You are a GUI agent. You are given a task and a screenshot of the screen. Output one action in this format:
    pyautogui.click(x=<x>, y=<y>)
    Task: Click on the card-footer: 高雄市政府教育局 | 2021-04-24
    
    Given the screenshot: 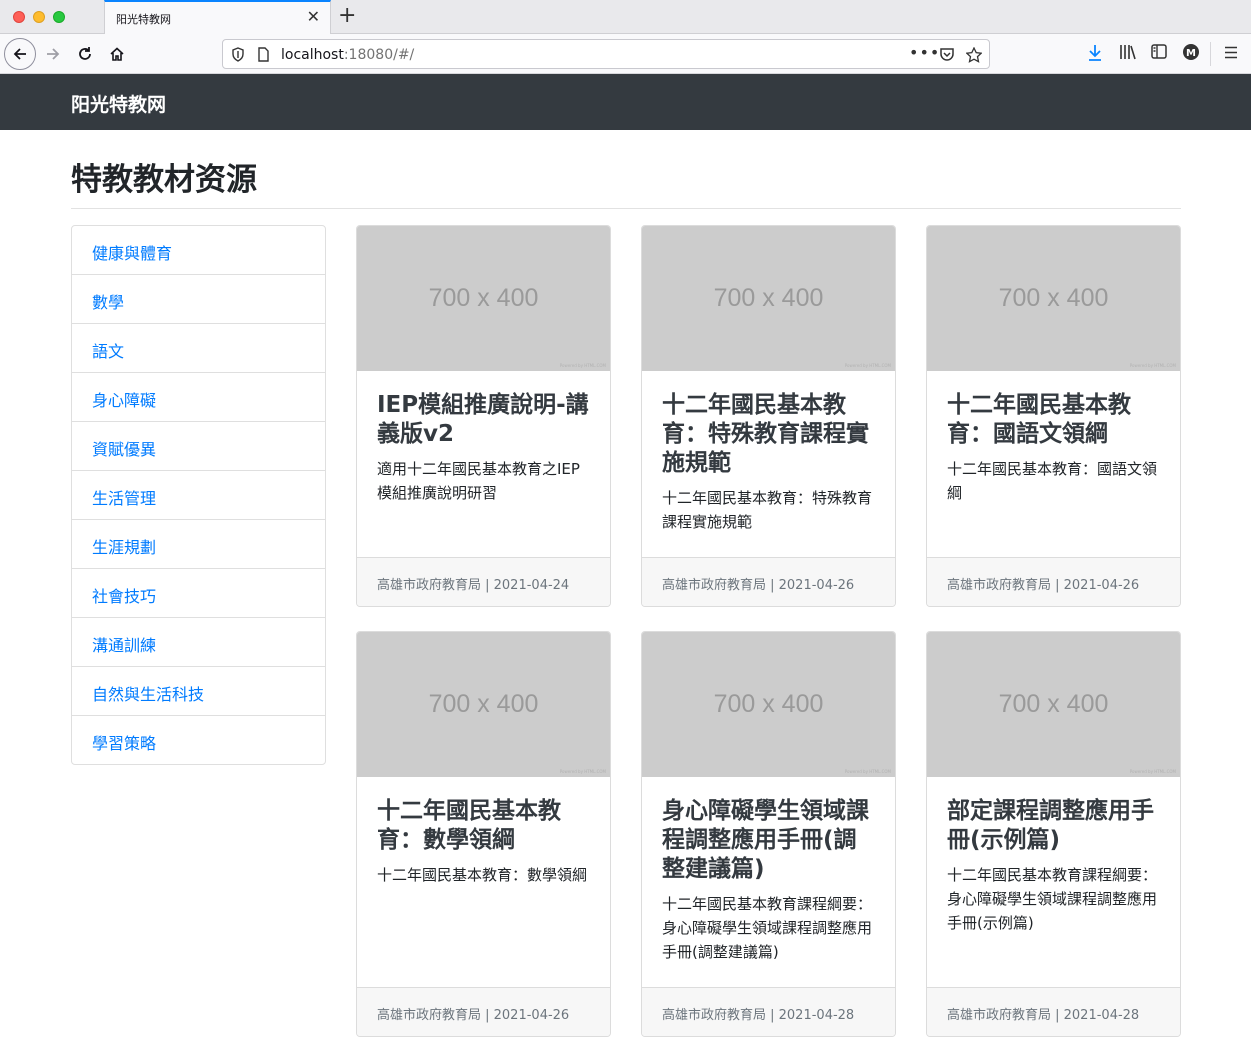 What is the action you would take?
    pyautogui.click(x=483, y=581)
    